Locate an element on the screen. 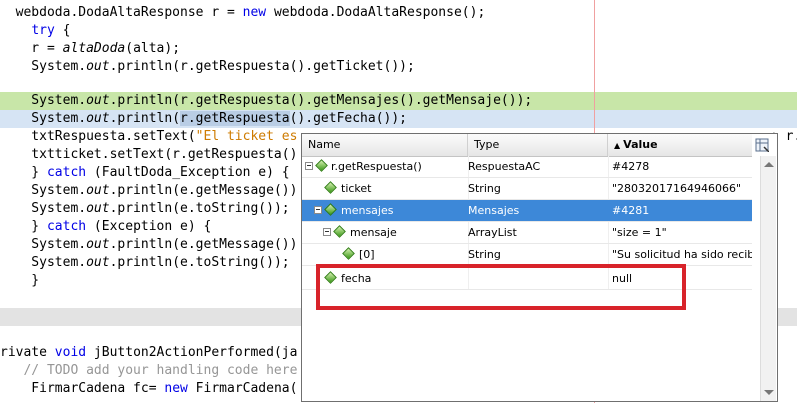  row-value: "size = 1" is located at coordinates (639, 232).